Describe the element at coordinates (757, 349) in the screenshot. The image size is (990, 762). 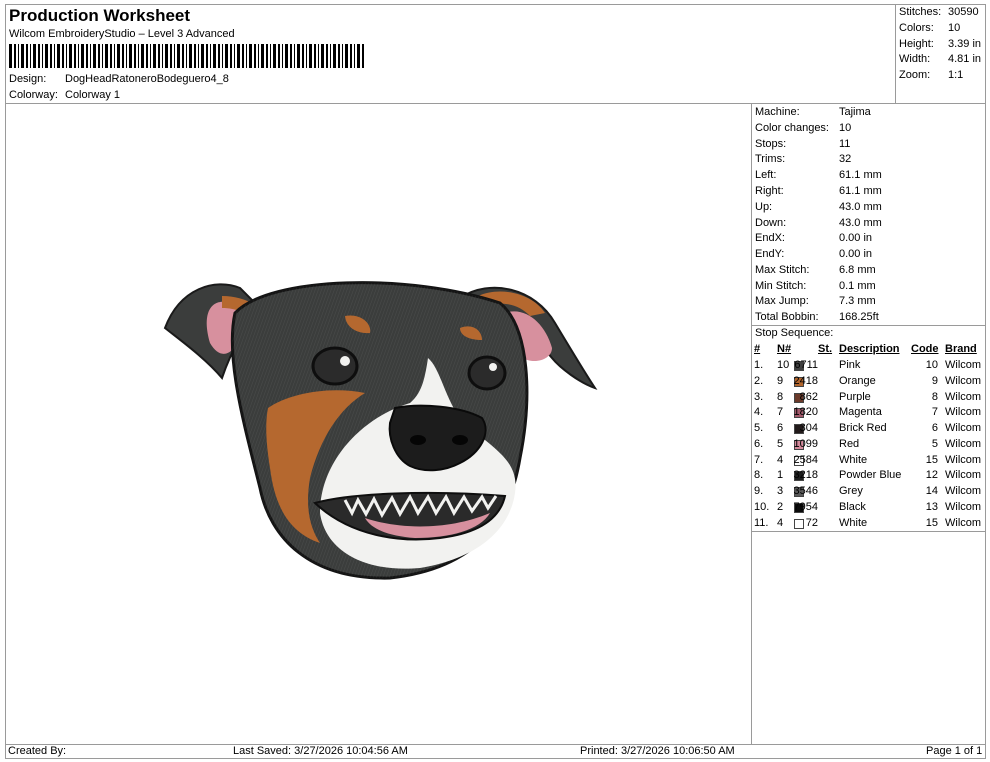
I see `col-header-index: #` at that location.